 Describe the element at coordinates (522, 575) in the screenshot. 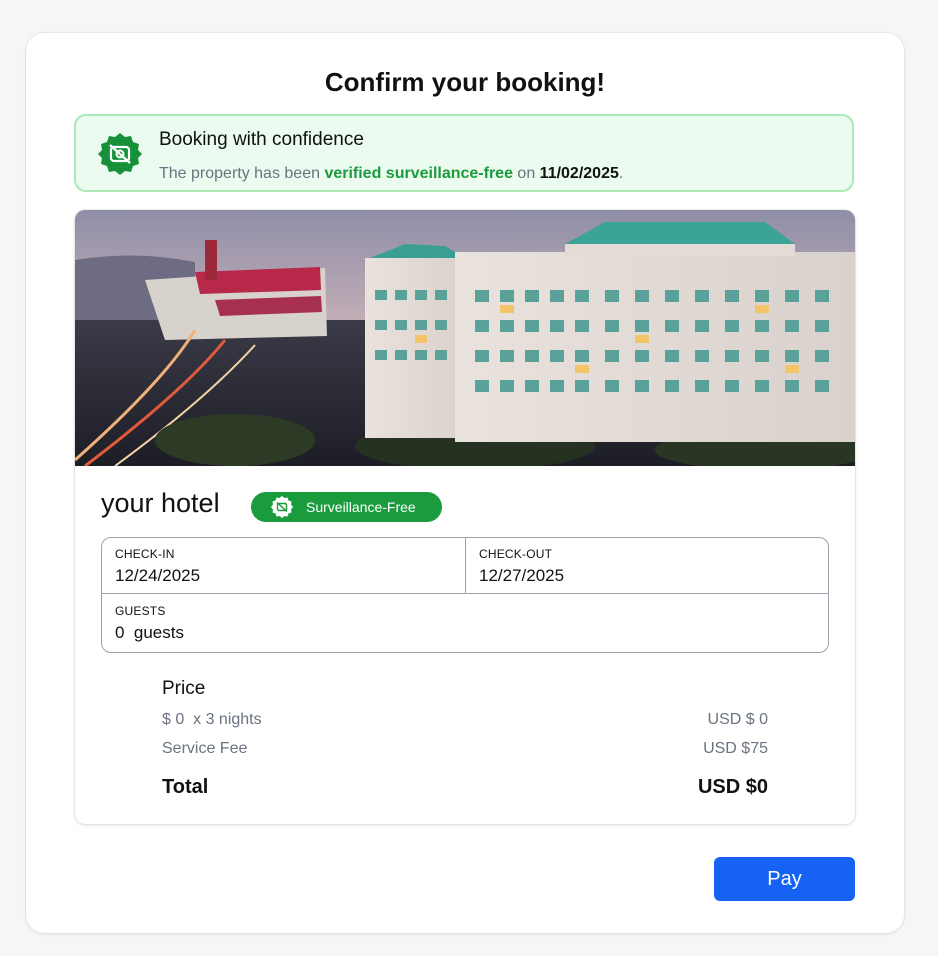

I see `checkout-value: 12/27/2025` at that location.